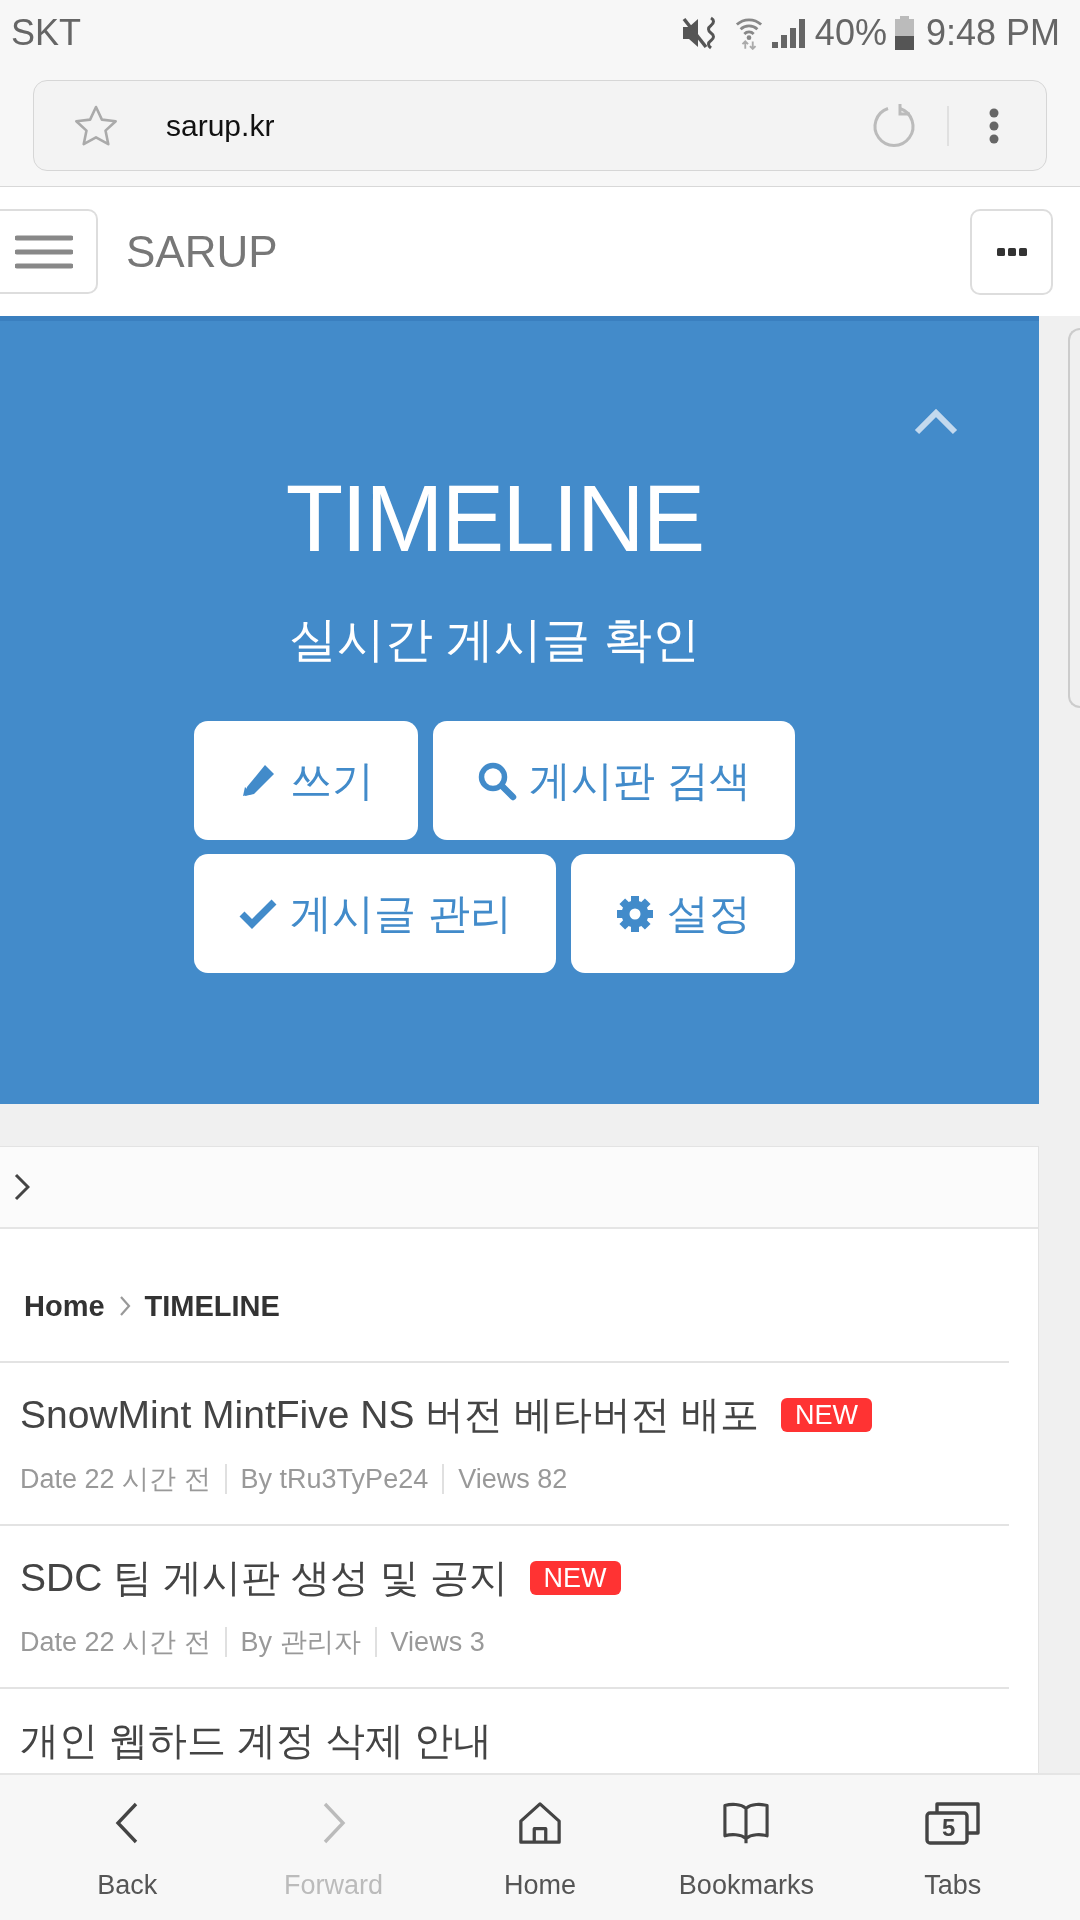 This screenshot has width=1080, height=1920. I want to click on battery-icon, so click(904, 33).